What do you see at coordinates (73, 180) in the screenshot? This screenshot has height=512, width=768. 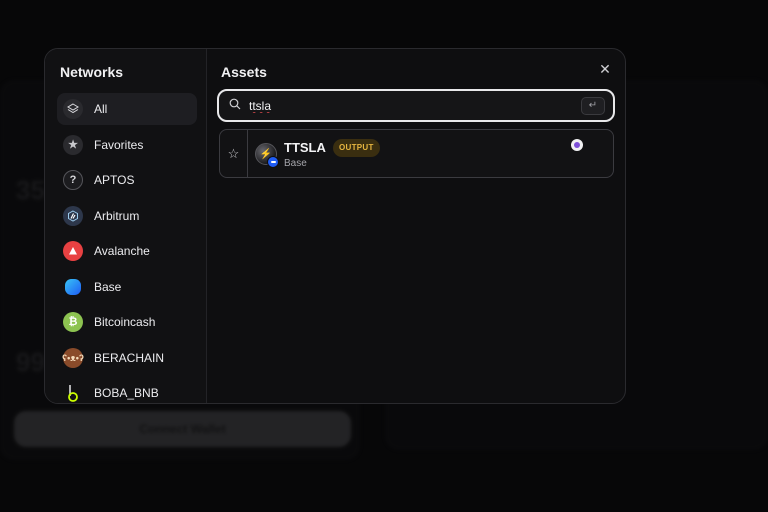 I see `aptos-icon: ?` at bounding box center [73, 180].